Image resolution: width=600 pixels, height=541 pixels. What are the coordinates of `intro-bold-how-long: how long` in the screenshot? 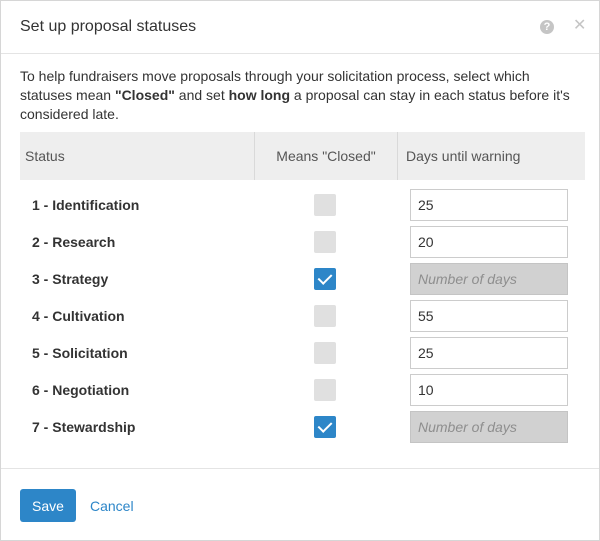 It's located at (259, 95).